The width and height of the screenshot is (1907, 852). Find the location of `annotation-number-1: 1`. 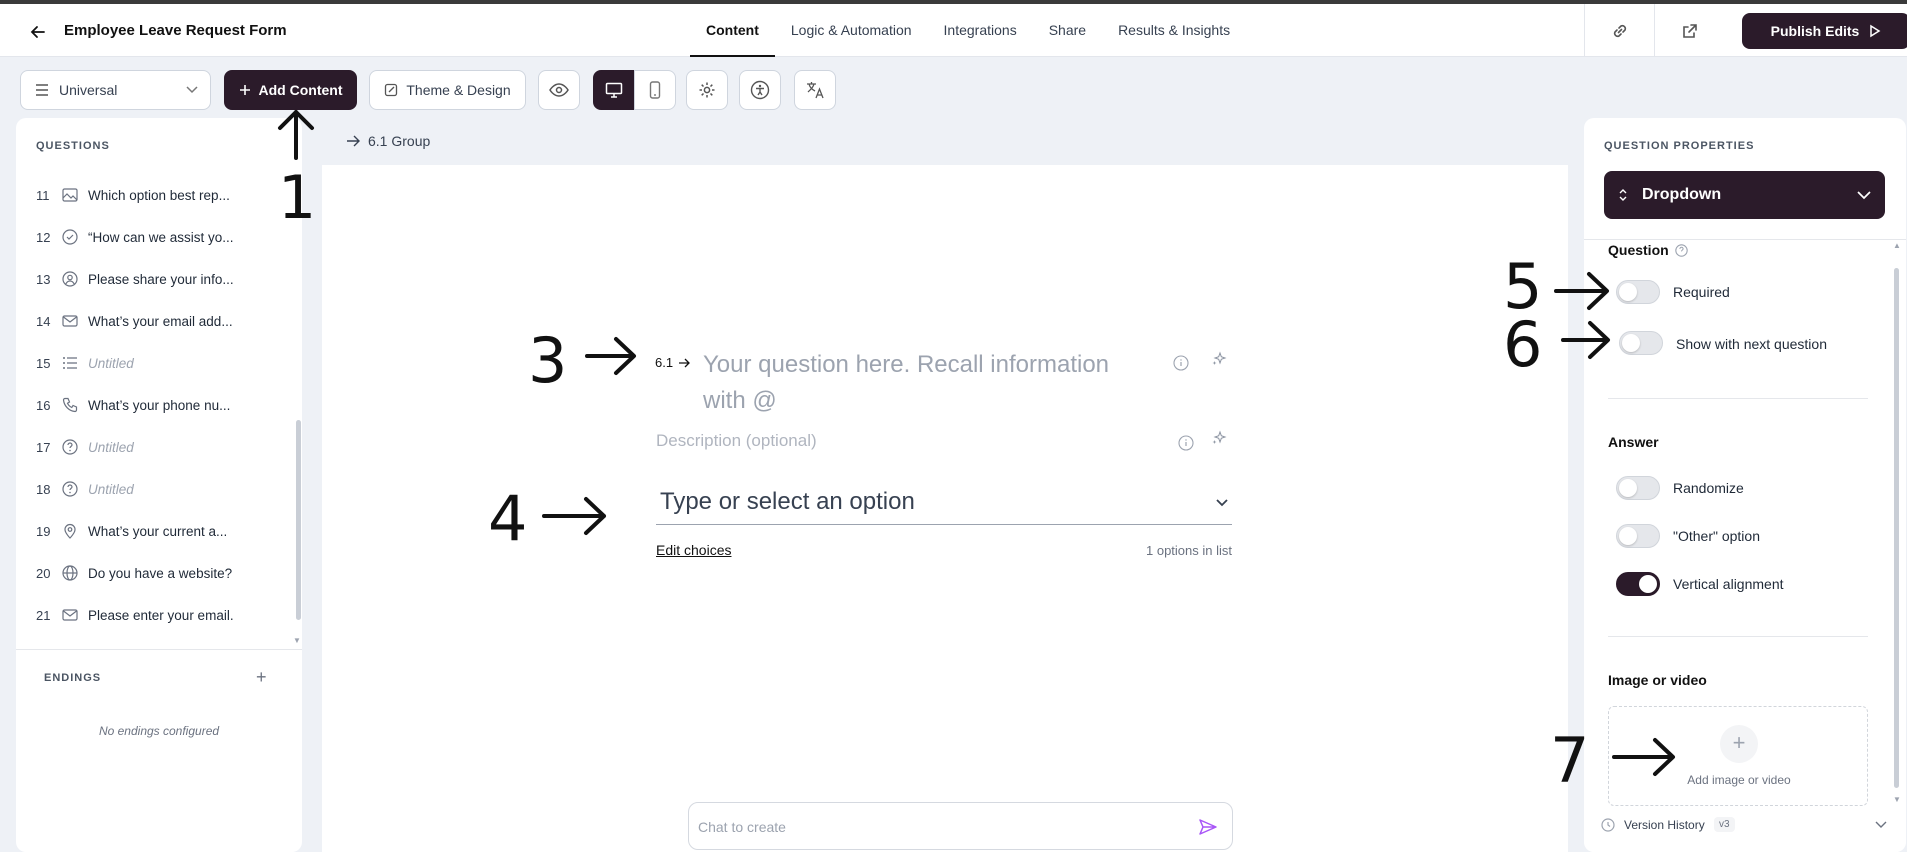

annotation-number-1: 1 is located at coordinates (297, 198).